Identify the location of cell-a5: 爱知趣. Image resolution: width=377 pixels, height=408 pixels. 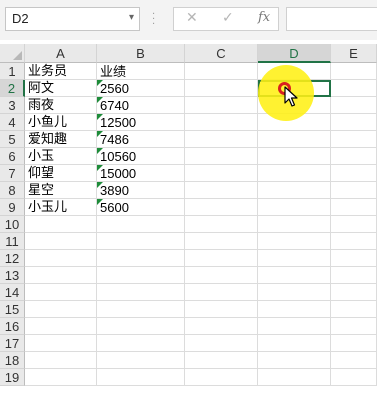
(61, 139).